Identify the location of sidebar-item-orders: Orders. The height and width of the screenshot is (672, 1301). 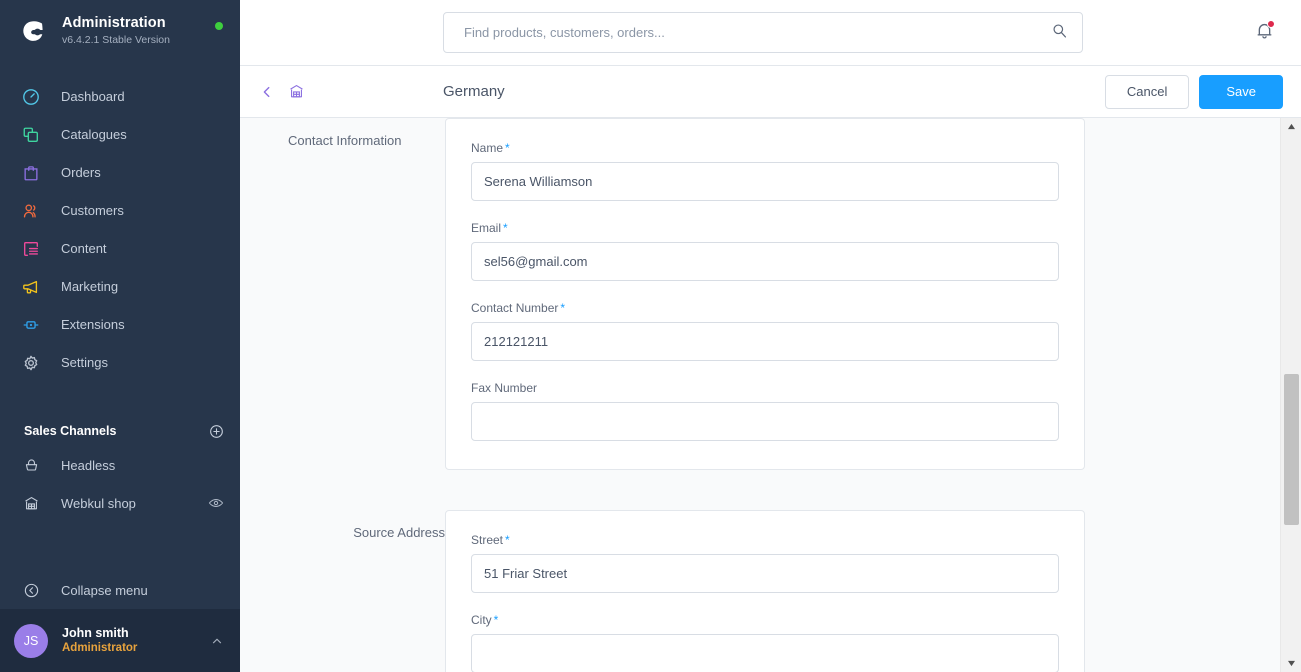
(120, 173).